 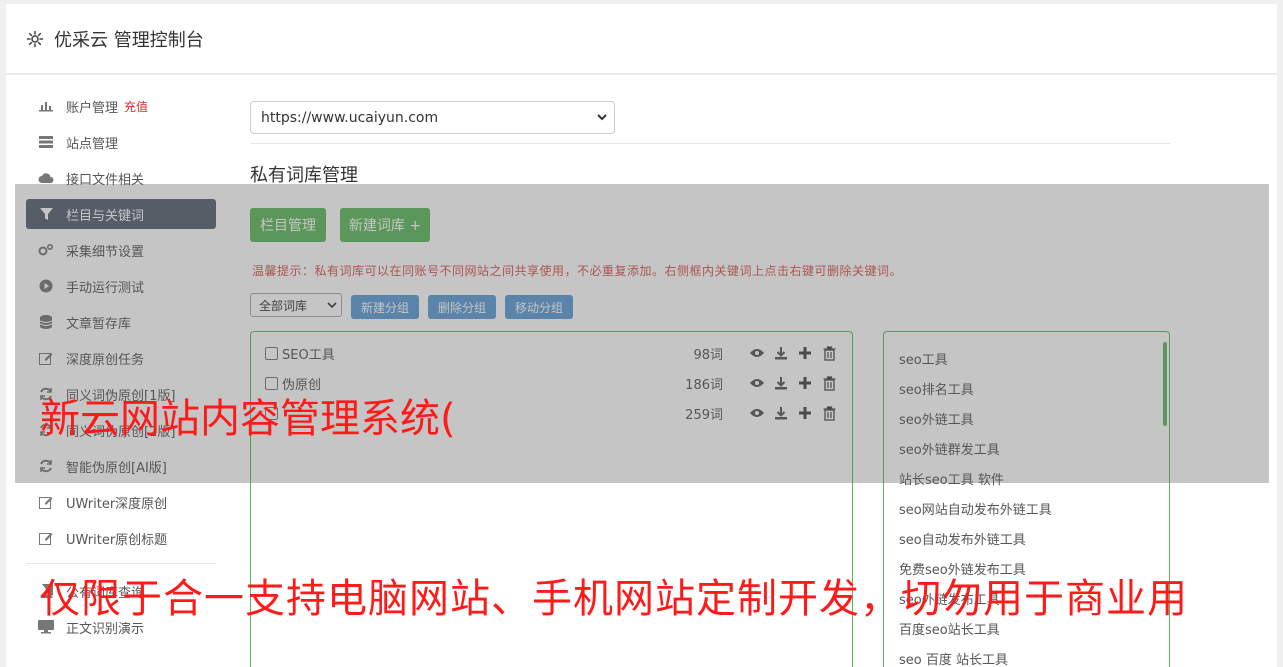 I want to click on keyword-item: seo自动发布外链工具, so click(x=962, y=538).